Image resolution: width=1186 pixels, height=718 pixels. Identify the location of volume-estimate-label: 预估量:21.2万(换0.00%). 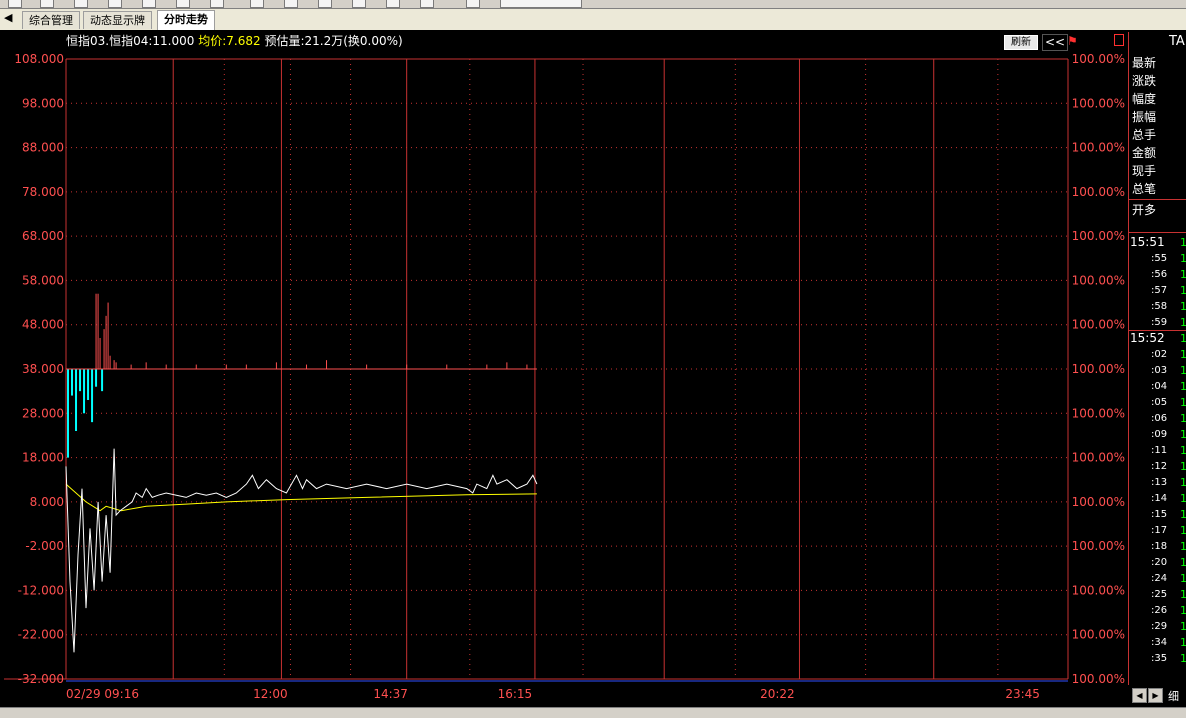
(333, 41).